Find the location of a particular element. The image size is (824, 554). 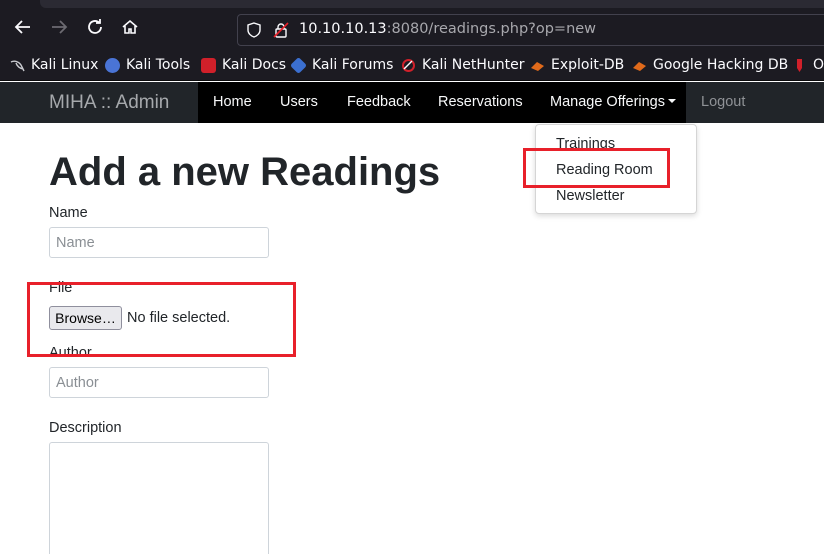

reload-icon is located at coordinates (95, 31).